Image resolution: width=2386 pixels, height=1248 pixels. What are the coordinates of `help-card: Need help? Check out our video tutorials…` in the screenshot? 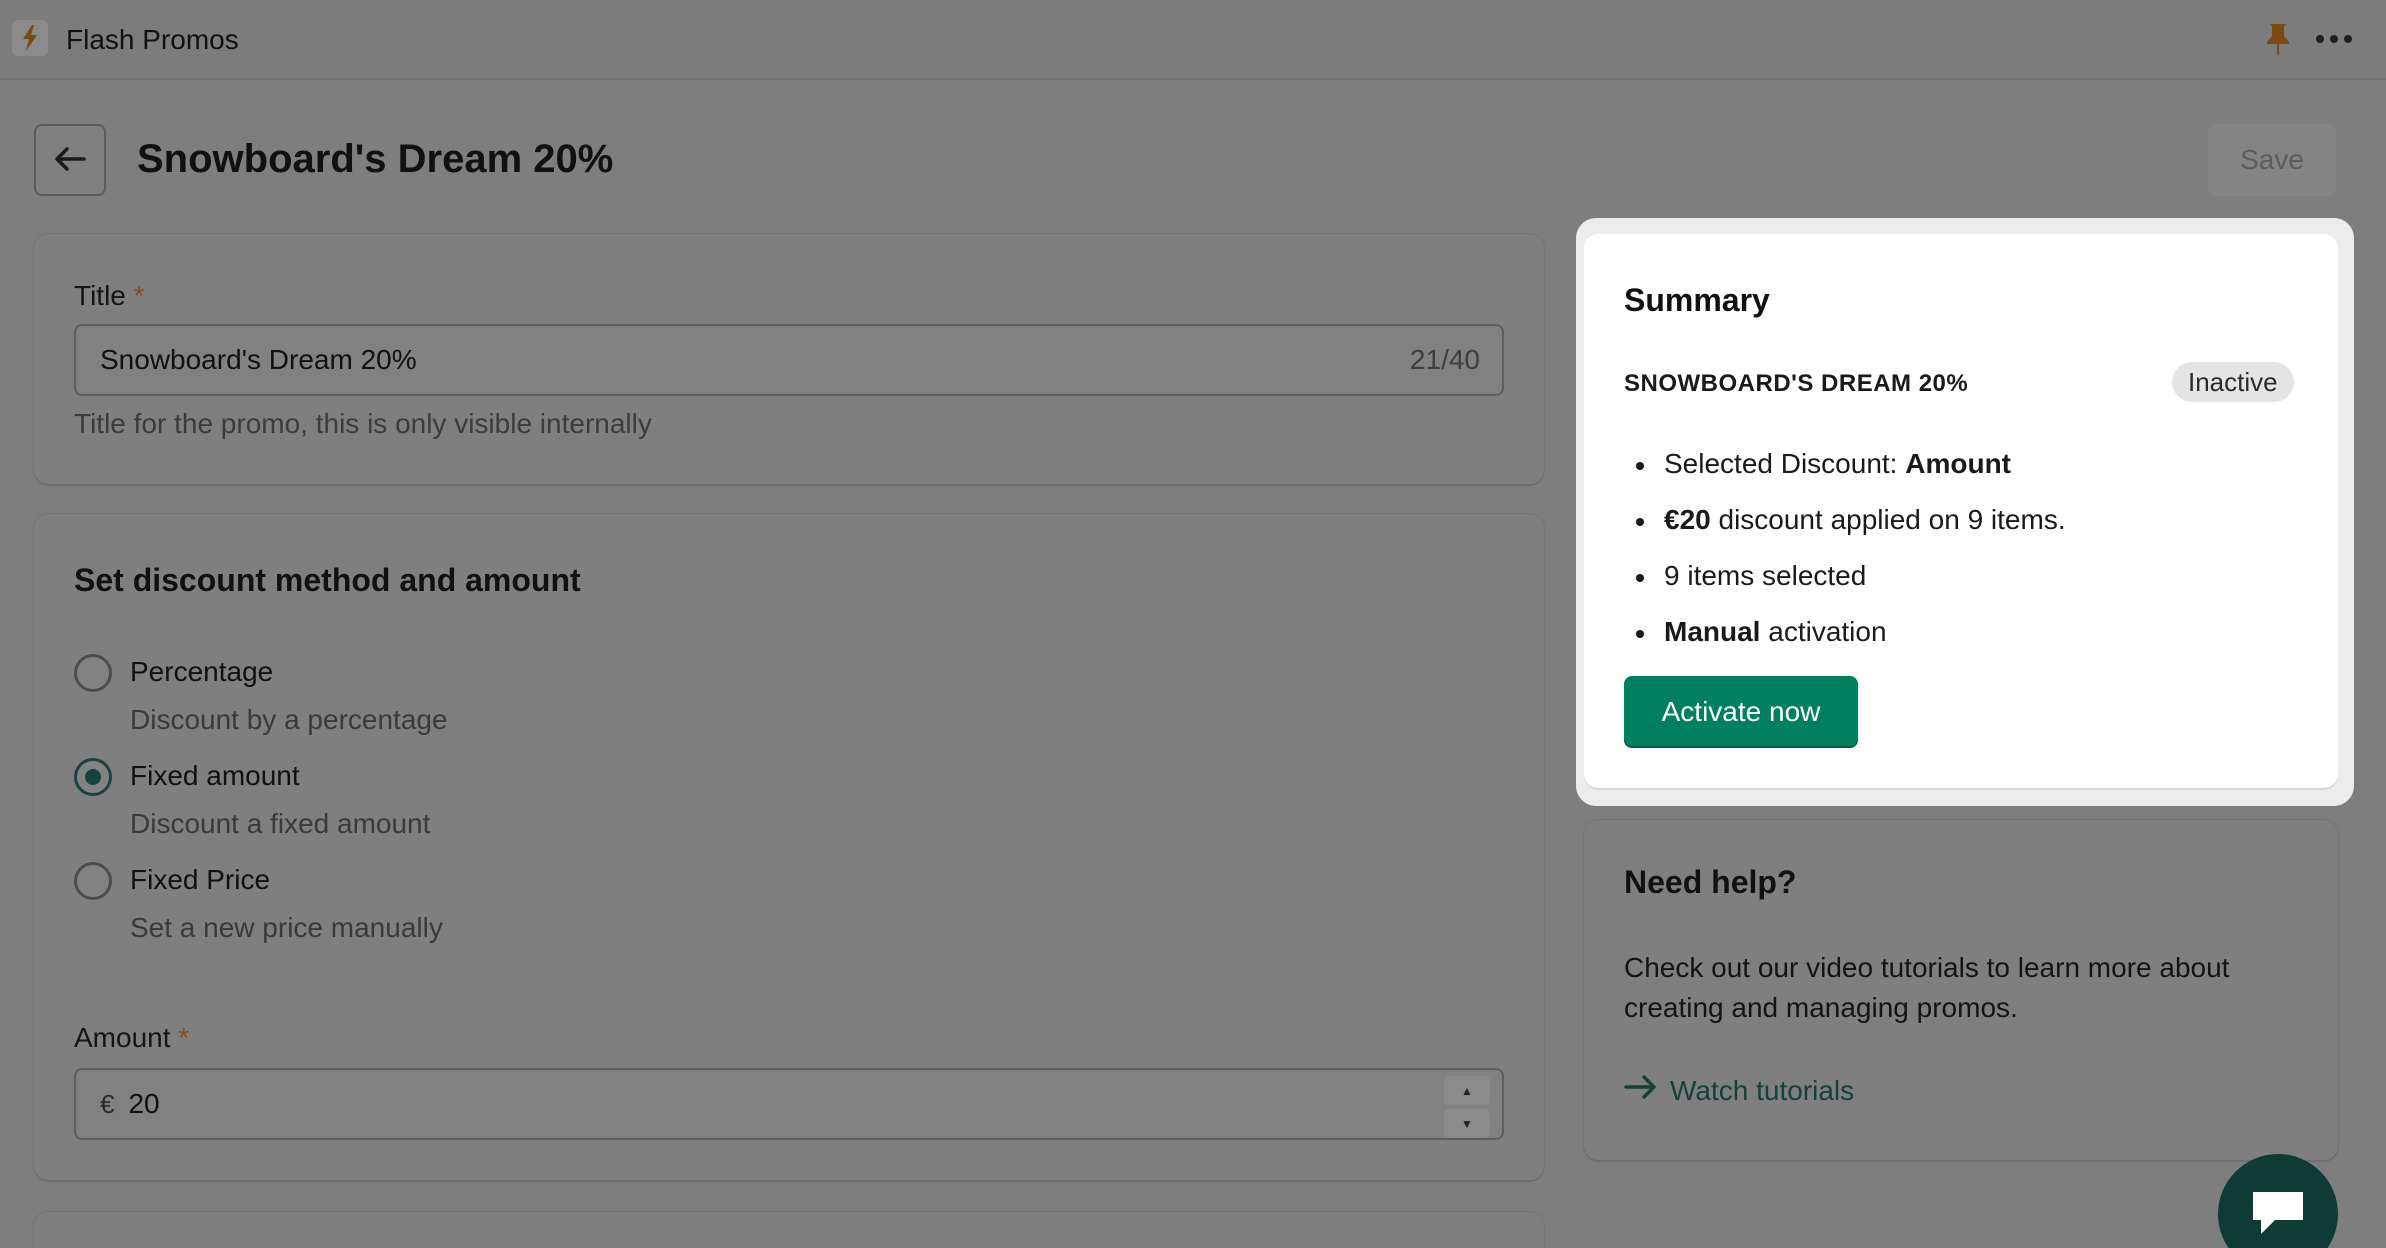 It's located at (1961, 990).